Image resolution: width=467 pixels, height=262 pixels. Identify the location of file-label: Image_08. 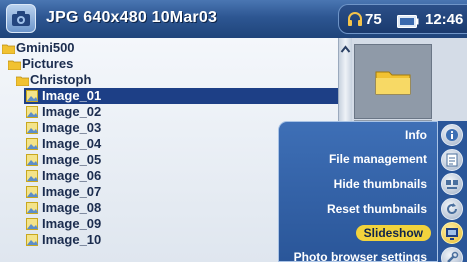
(72, 207).